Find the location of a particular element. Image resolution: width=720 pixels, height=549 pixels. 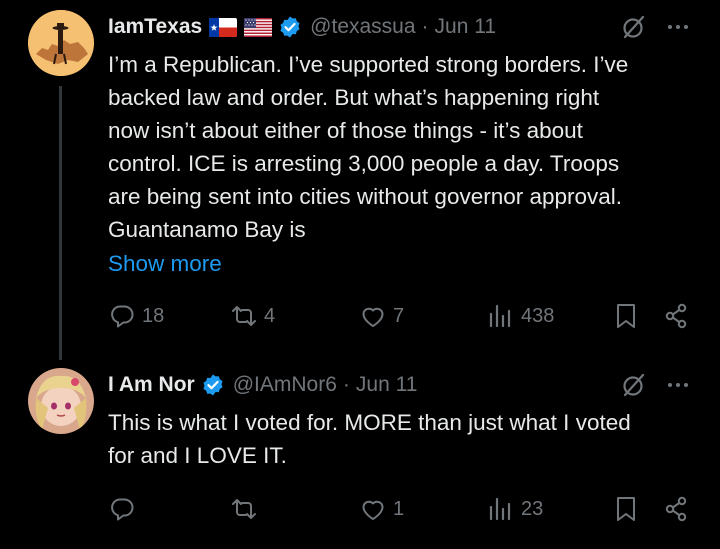

texas-flag-icon is located at coordinates (223, 27).